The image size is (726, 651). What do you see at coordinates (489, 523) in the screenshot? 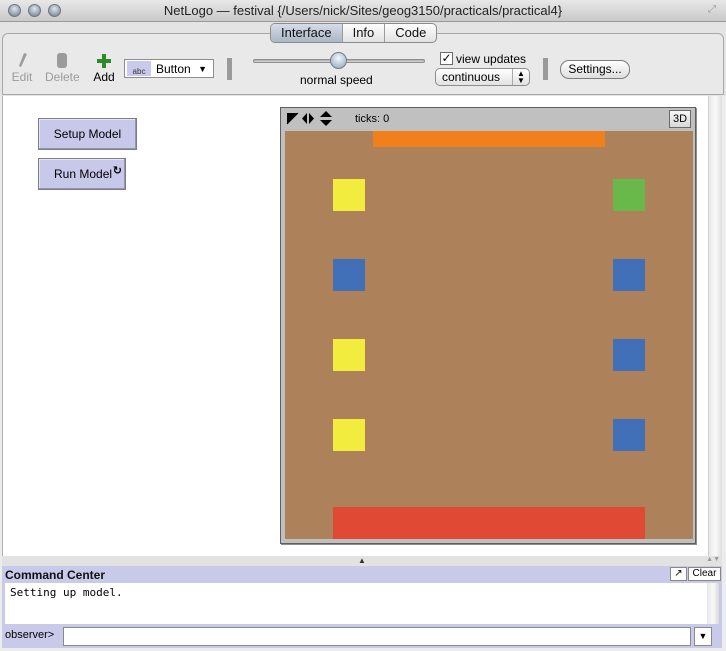
I see `patch-entrance-bottom` at bounding box center [489, 523].